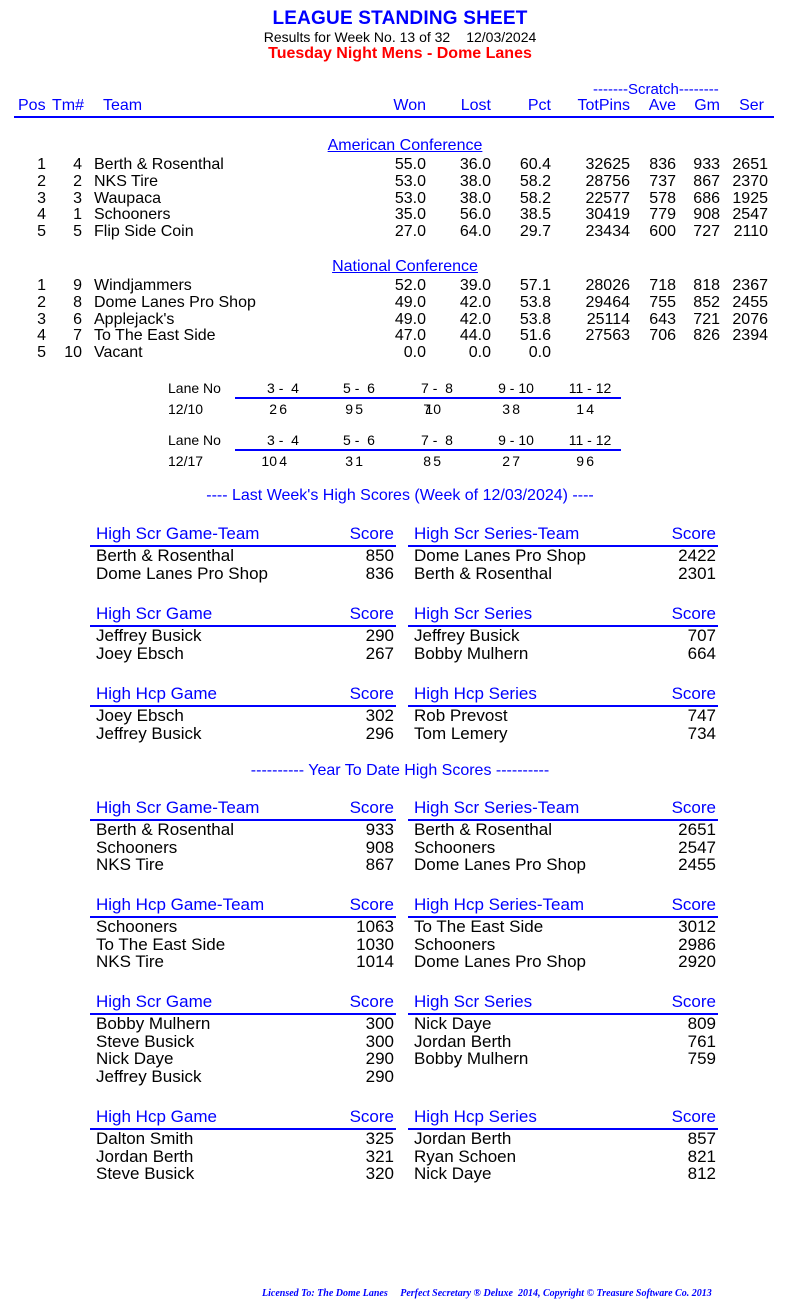 The height and width of the screenshot is (1302, 800). I want to click on cell-tm: 5, so click(77, 232).